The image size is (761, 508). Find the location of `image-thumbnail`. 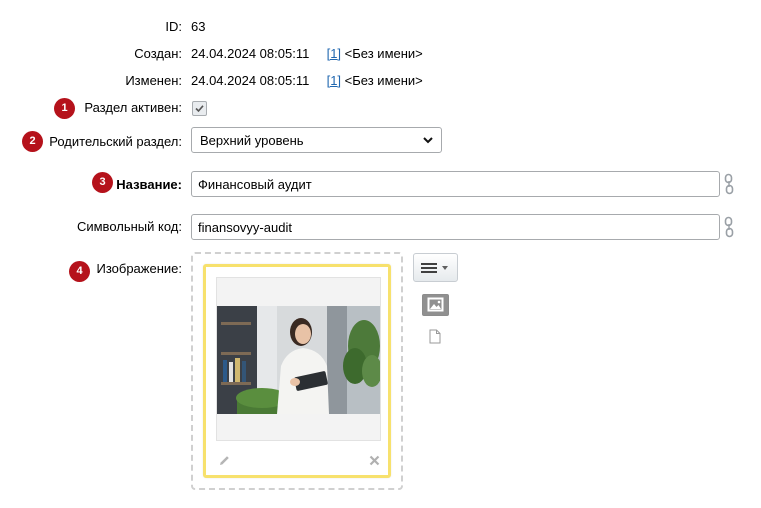

image-thumbnail is located at coordinates (298, 360).